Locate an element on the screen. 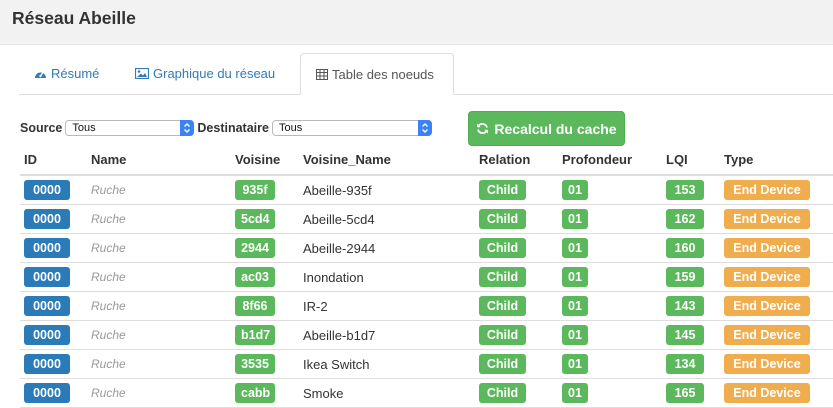  table-icon is located at coordinates (322, 74).